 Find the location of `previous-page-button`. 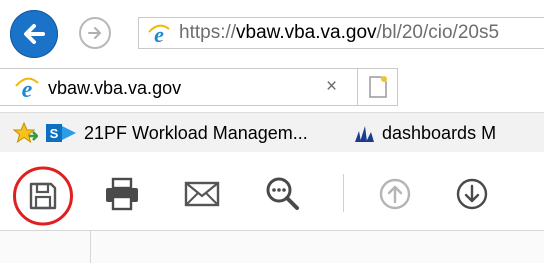

previous-page-button is located at coordinates (395, 194).